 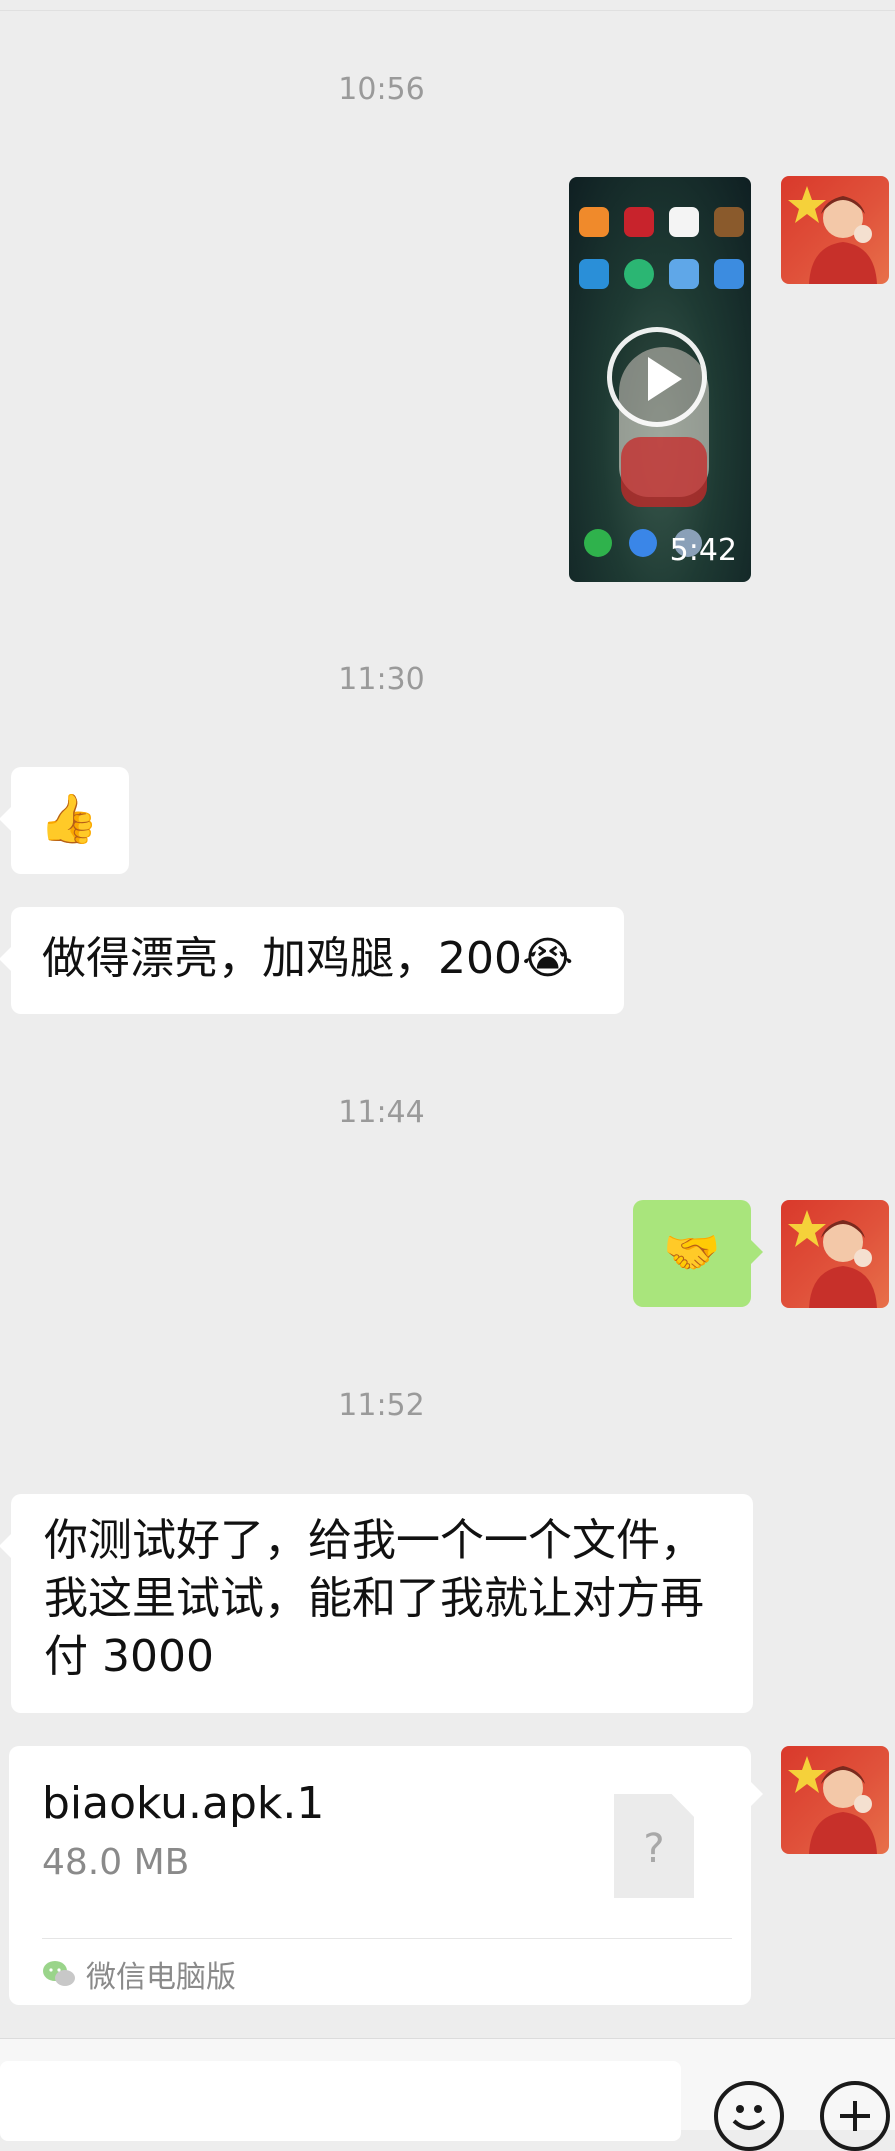 I want to click on message-text: 你测试好了，给我一个一个文件，我这里试试，能和了我就让对方再付 3000, so click(x=374, y=1598).